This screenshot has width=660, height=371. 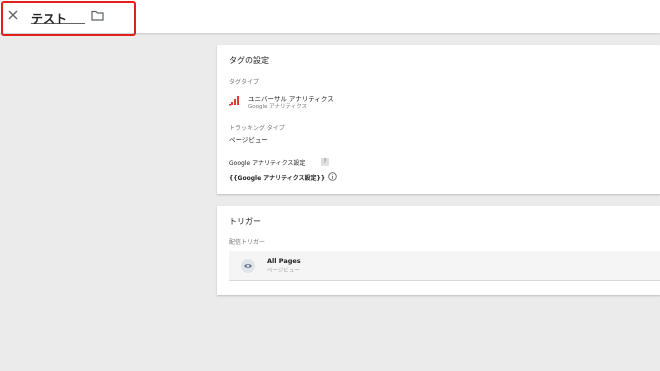 I want to click on help-badge: ?, so click(x=325, y=162).